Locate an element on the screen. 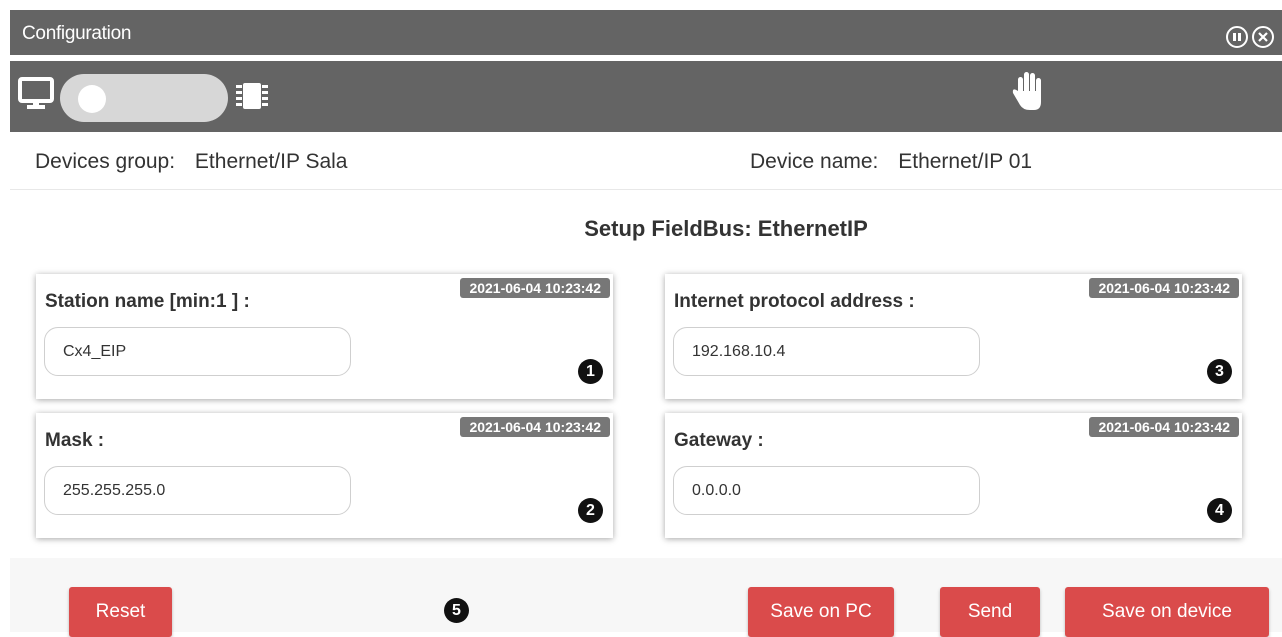  save-on-device-button: Save on device is located at coordinates (1167, 612).